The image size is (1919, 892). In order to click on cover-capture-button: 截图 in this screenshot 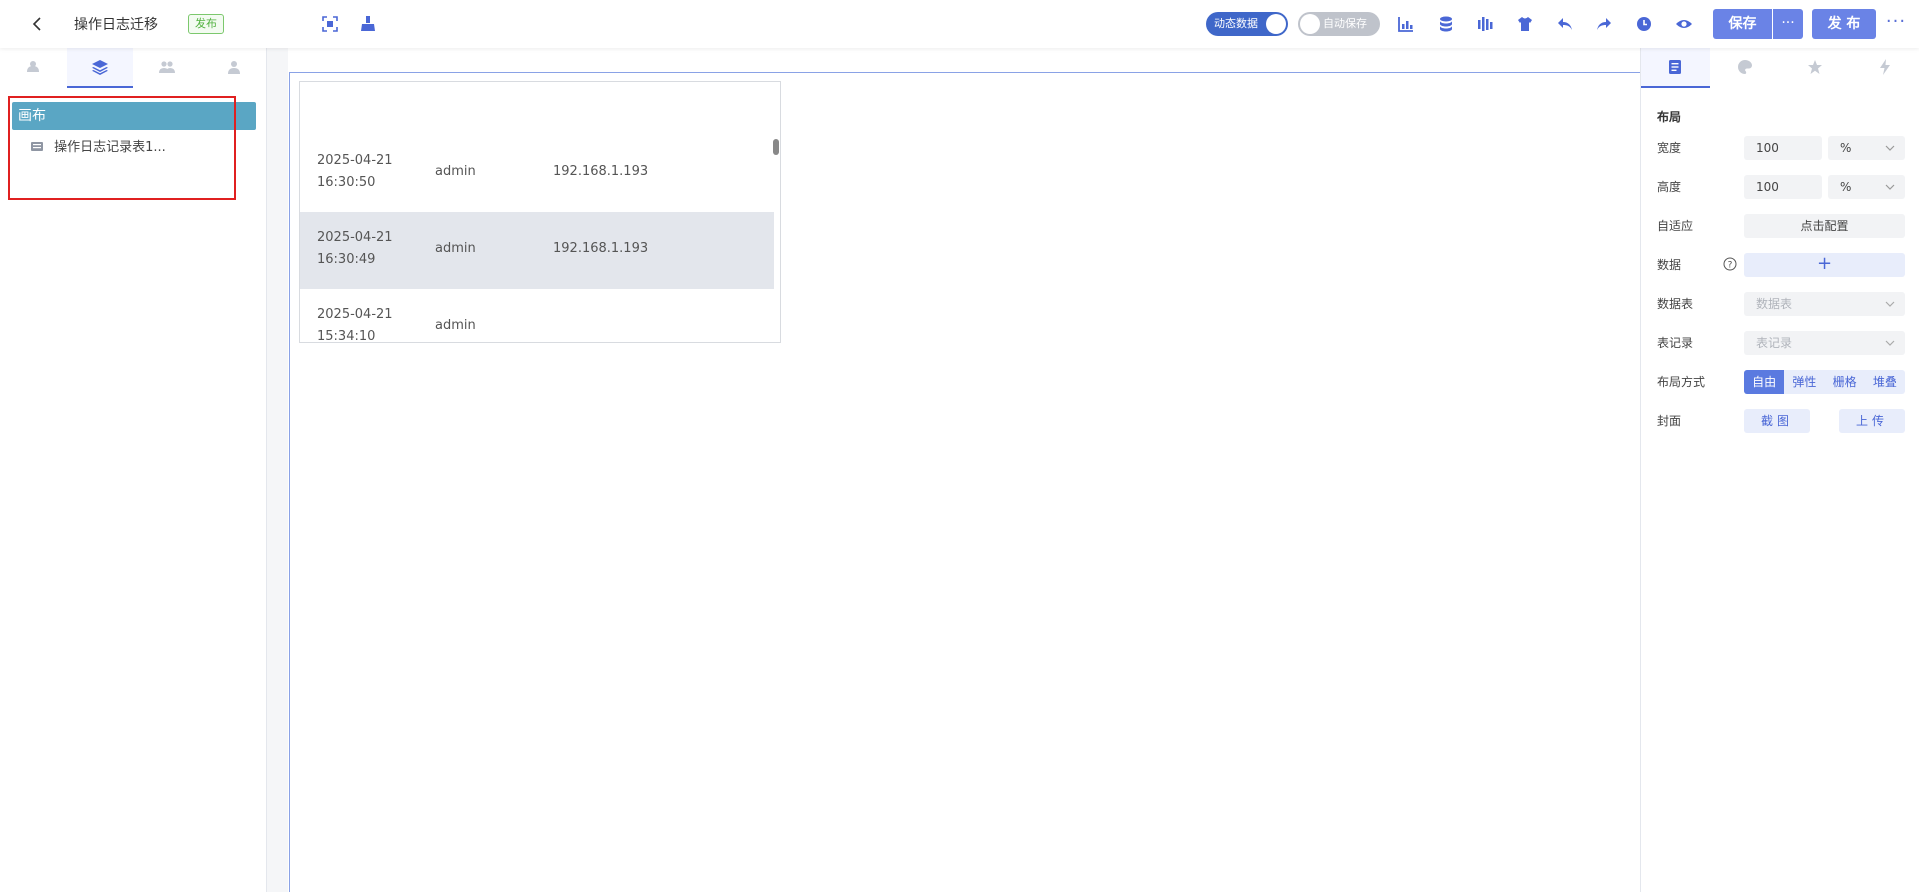, I will do `click(1777, 421)`.